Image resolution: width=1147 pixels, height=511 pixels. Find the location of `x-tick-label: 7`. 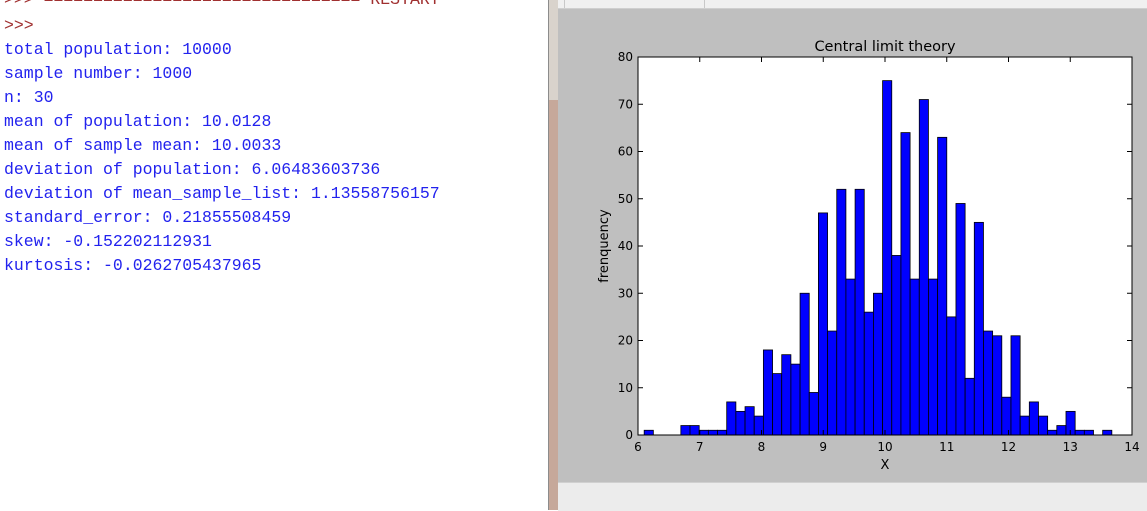

x-tick-label: 7 is located at coordinates (700, 447).